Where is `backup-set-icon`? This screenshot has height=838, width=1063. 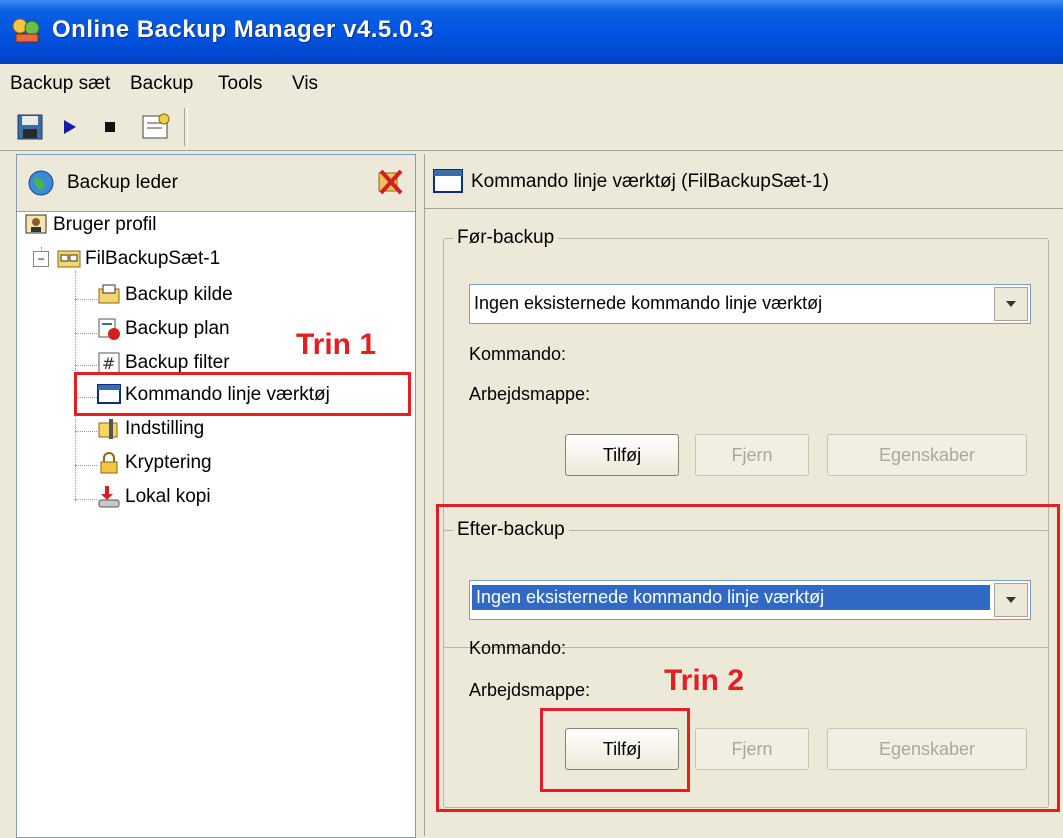
backup-set-icon is located at coordinates (69, 259).